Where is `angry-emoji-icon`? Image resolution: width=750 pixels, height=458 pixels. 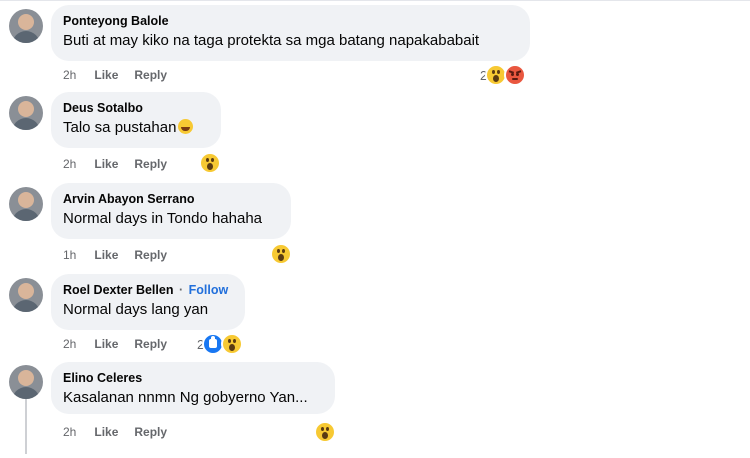 angry-emoji-icon is located at coordinates (515, 75).